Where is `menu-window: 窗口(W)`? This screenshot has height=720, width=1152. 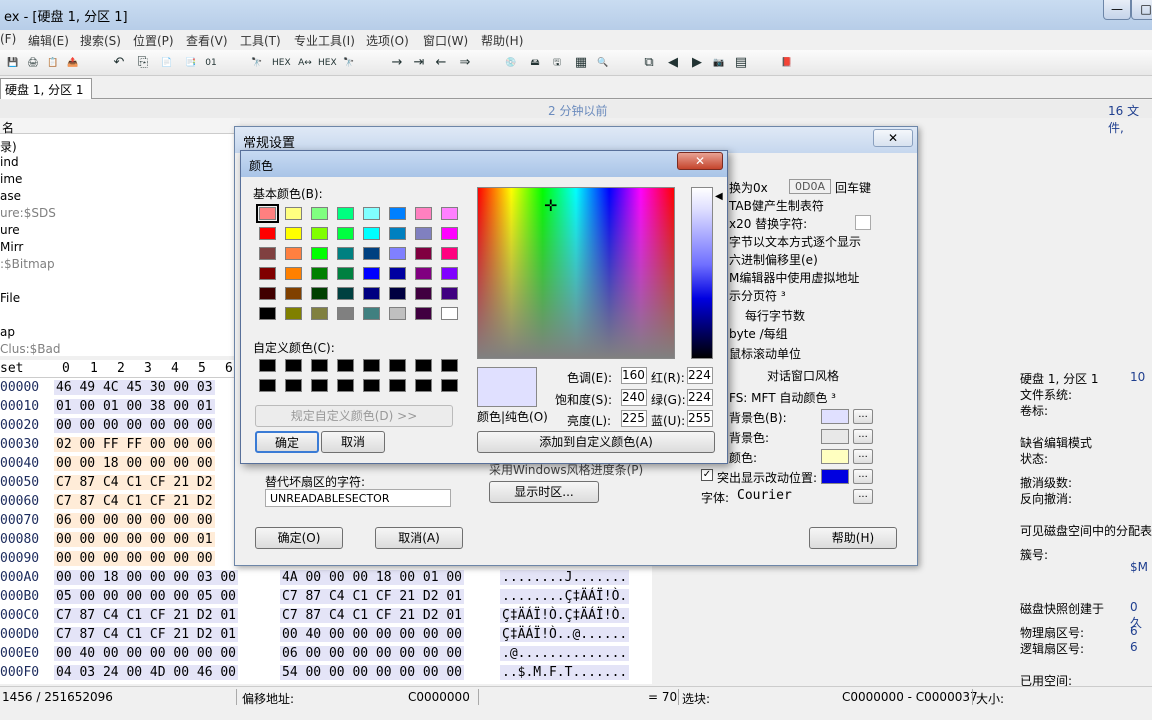 menu-window: 窗口(W) is located at coordinates (445, 40).